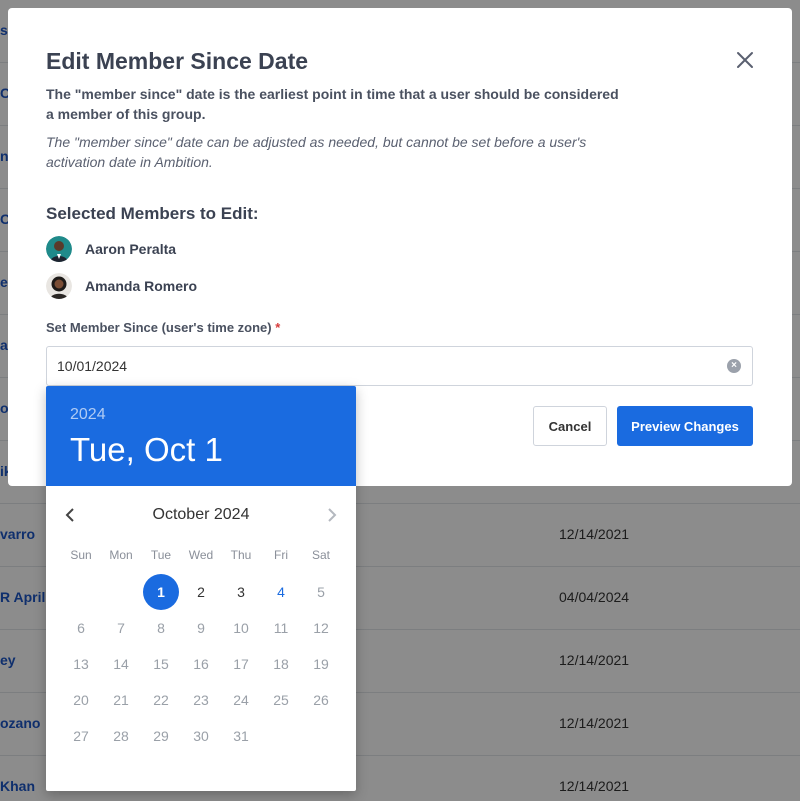 The height and width of the screenshot is (801, 800). Describe the element at coordinates (399, 366) in the screenshot. I see `member-since-date-input` at that location.